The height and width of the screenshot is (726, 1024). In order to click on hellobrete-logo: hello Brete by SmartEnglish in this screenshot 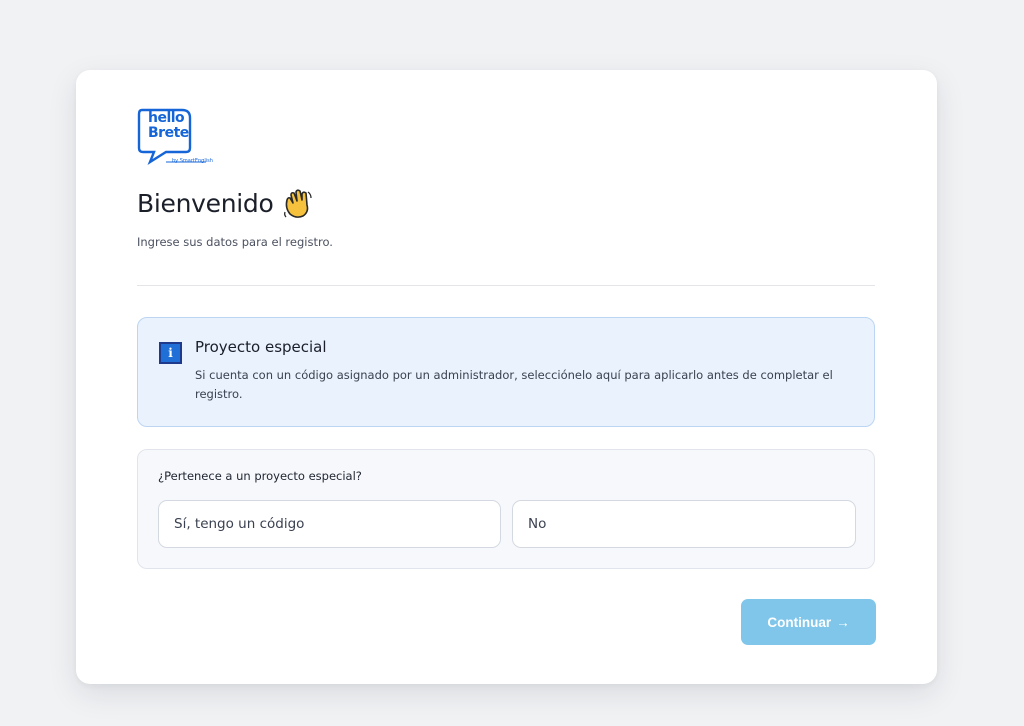, I will do `click(174, 138)`.